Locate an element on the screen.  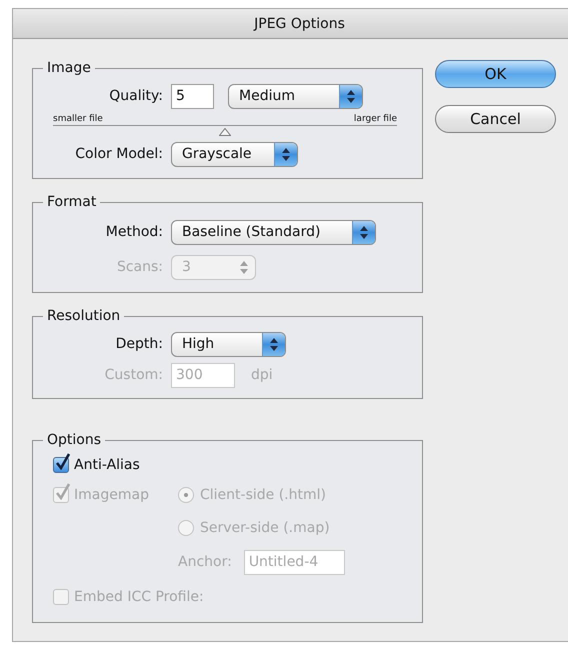
field-label: Custom: is located at coordinates (134, 375).